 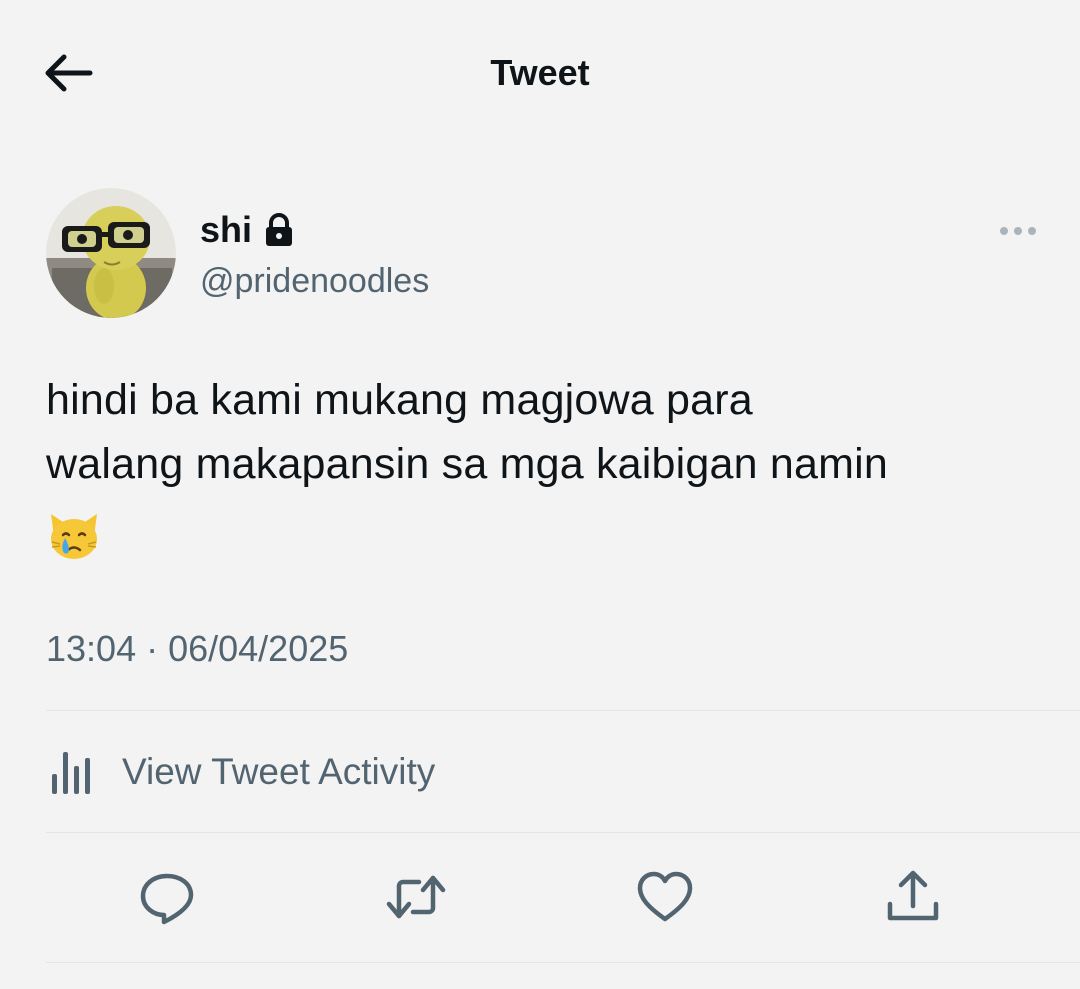 I want to click on lock-icon, so click(x=279, y=230).